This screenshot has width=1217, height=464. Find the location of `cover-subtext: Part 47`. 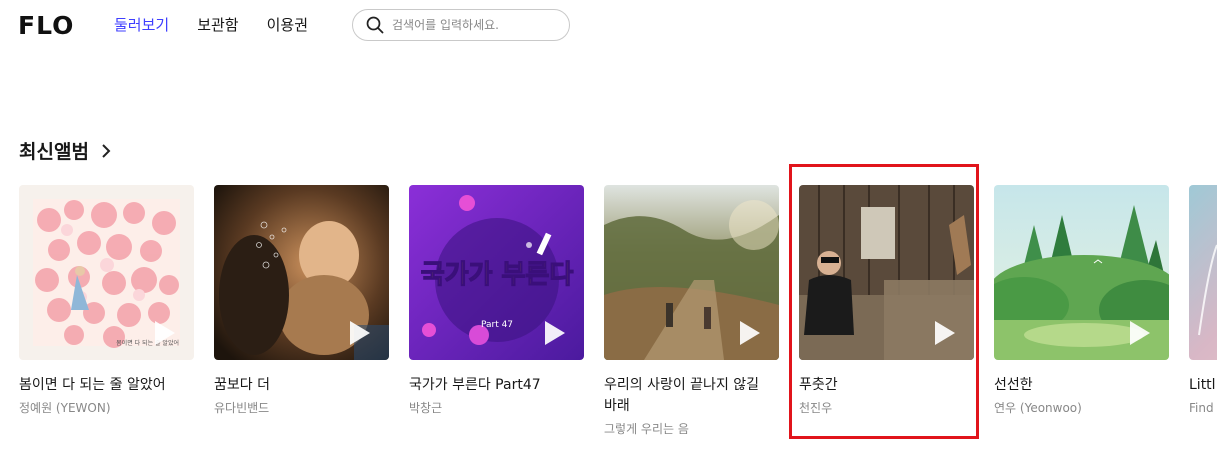

cover-subtext: Part 47 is located at coordinates (497, 325).